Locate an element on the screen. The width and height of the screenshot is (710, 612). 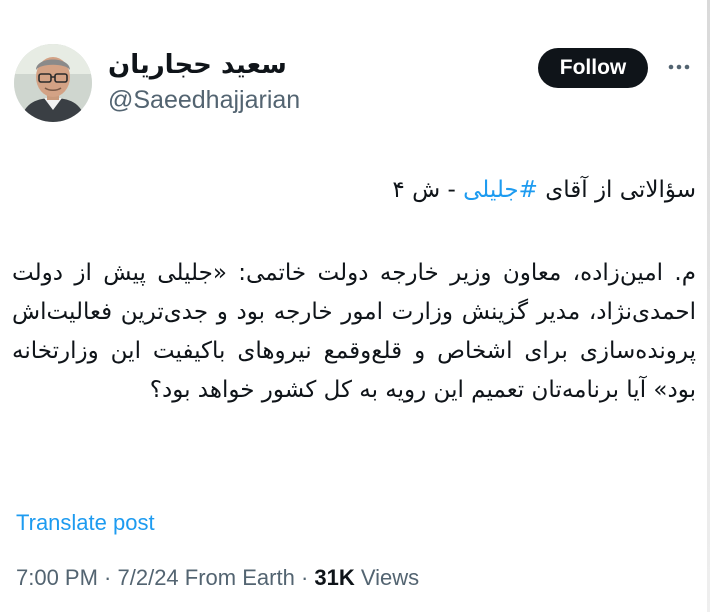
more-horizontal-icon is located at coordinates (679, 67).